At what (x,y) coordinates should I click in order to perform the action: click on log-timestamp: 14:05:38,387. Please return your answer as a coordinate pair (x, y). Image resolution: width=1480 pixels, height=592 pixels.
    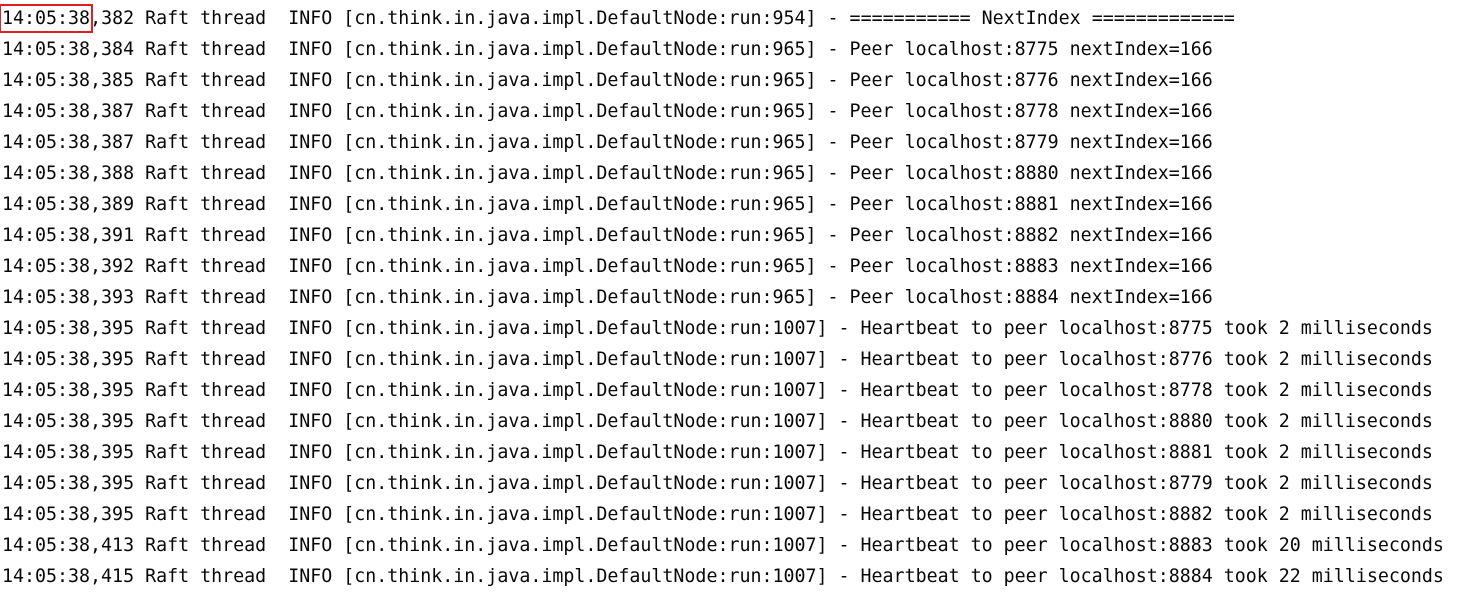
    Looking at the image, I should click on (68, 142).